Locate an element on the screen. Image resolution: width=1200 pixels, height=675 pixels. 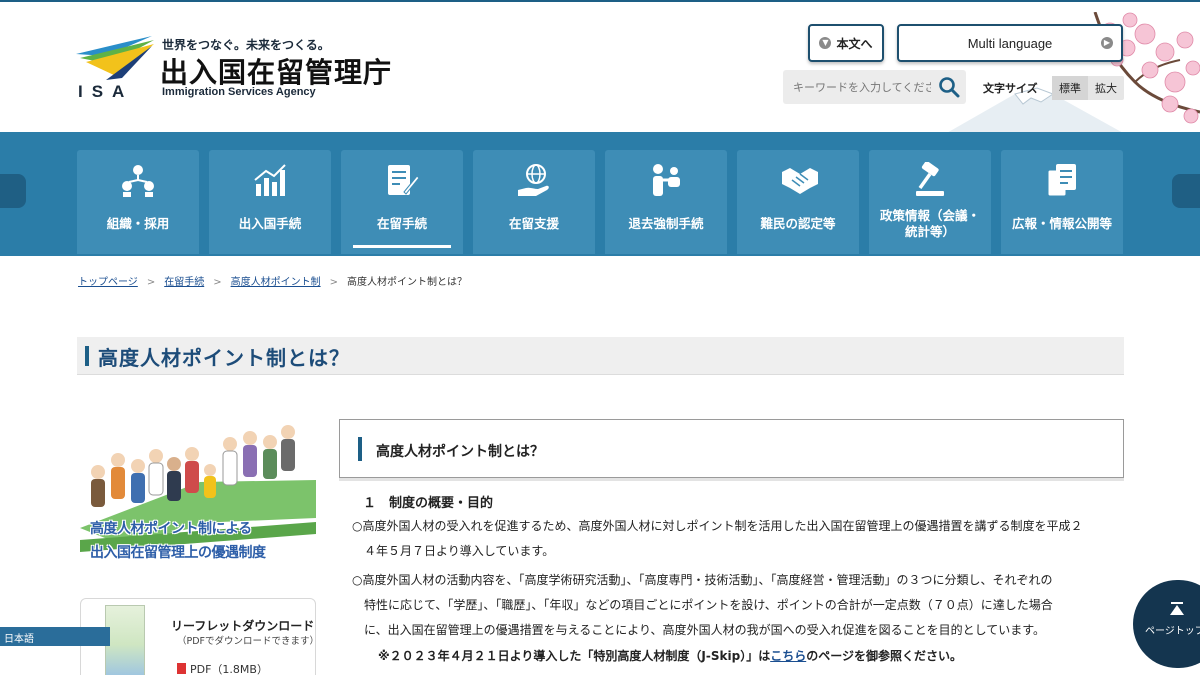
pdf-icon is located at coordinates (181, 668).